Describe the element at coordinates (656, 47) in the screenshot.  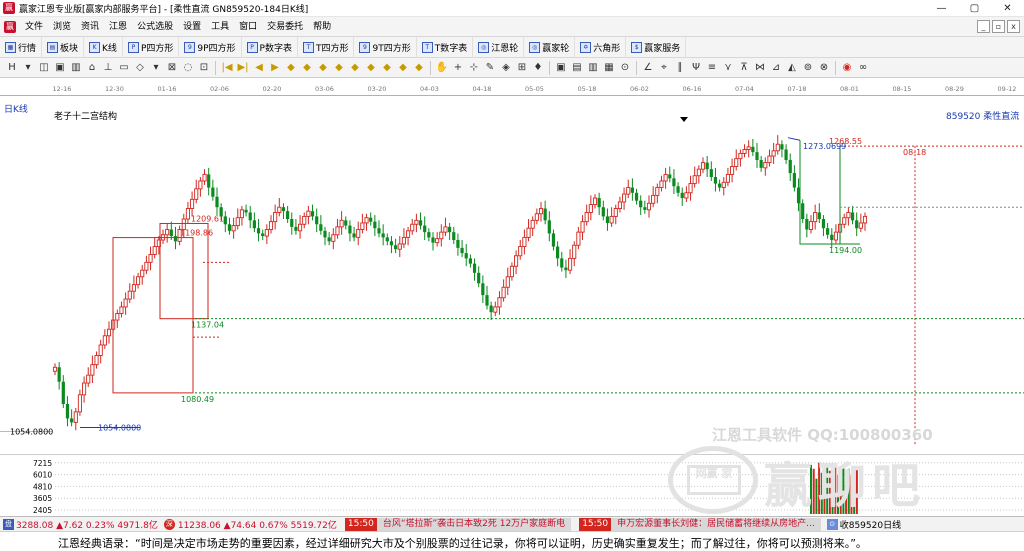
I see `toolbar-service-button: $ 赢家服务` at that location.